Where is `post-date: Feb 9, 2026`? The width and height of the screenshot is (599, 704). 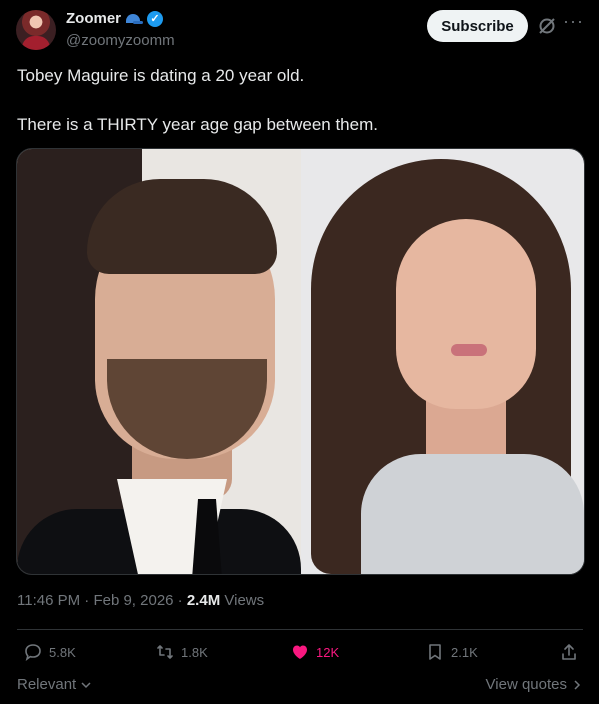
post-date: Feb 9, 2026 is located at coordinates (133, 600).